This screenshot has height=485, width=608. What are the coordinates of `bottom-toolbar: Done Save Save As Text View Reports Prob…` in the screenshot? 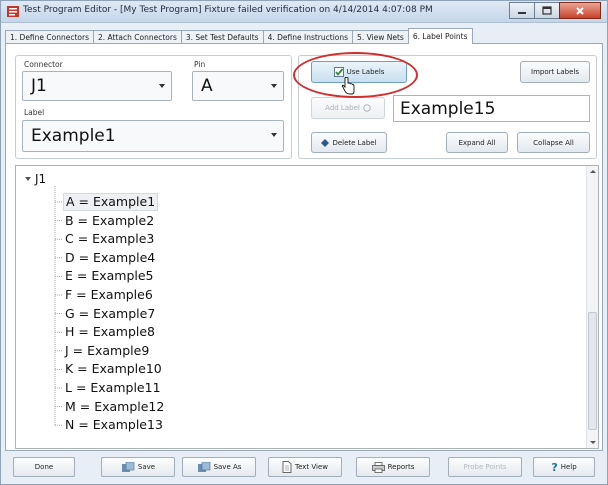 It's located at (304, 467).